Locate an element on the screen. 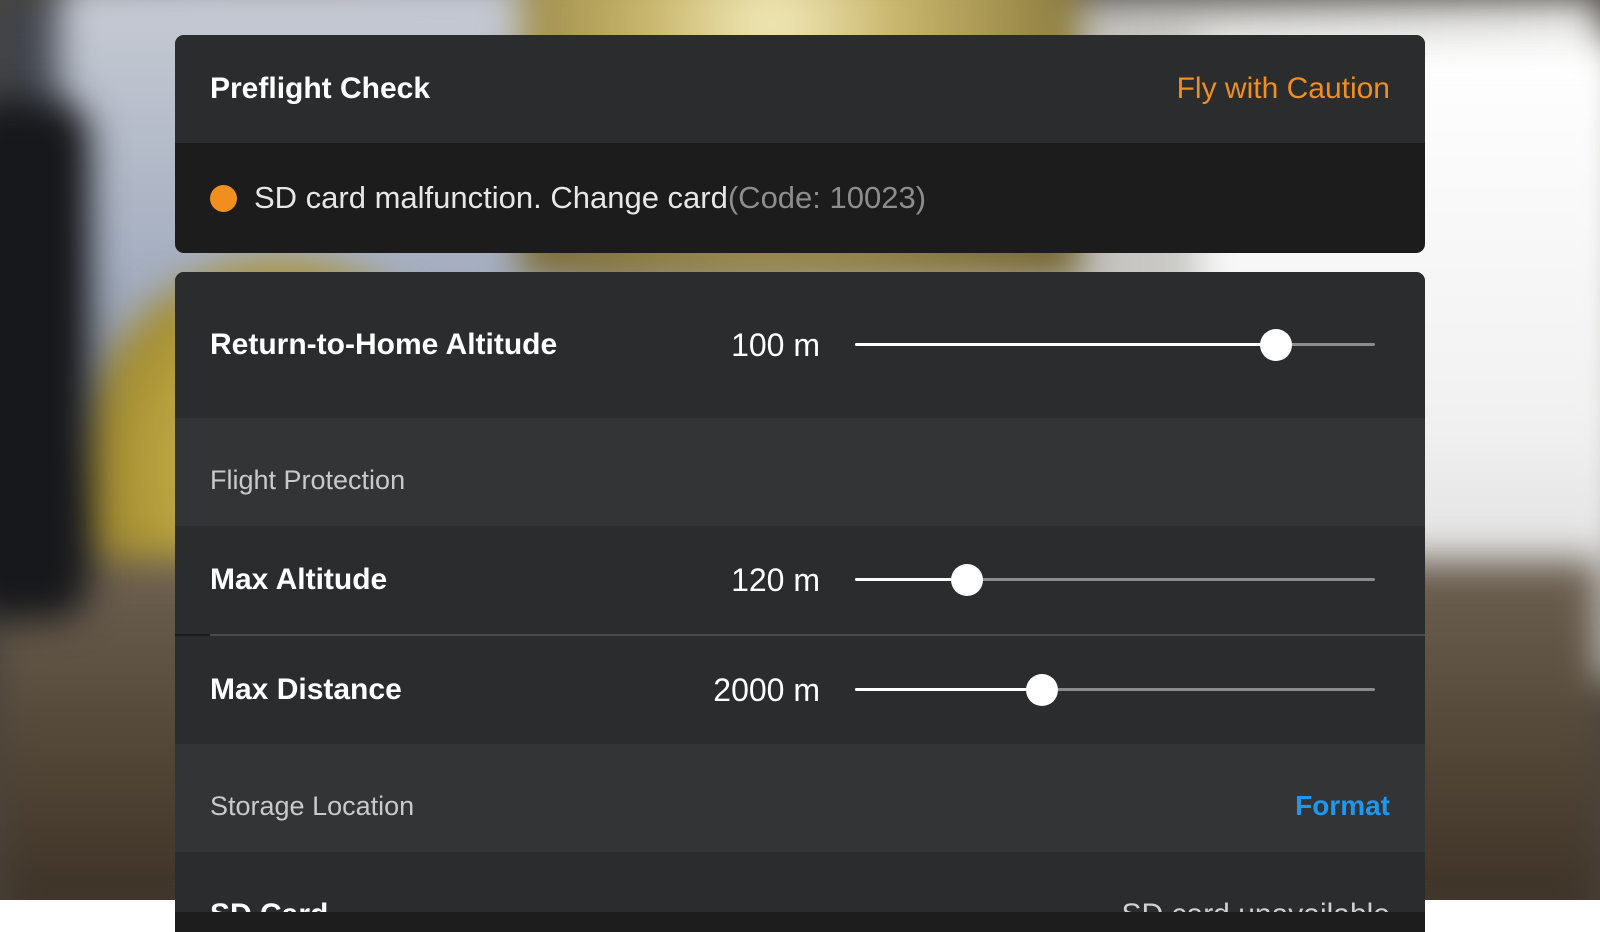  return-to-home-altitude-slider is located at coordinates (1115, 345).